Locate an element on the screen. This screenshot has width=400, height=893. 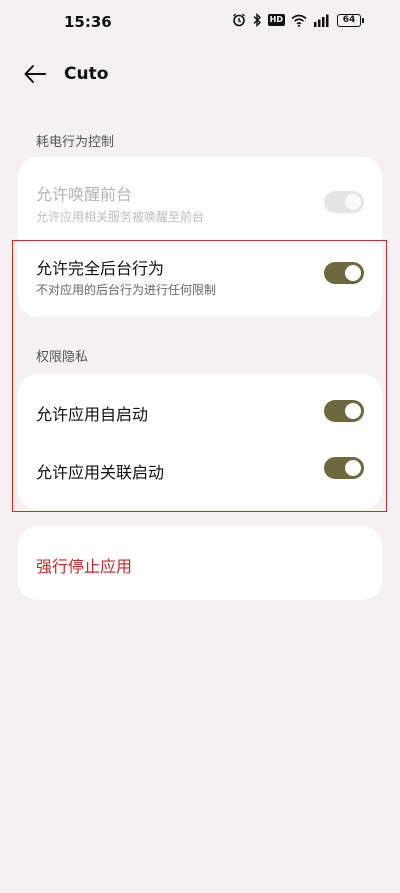
wifi-icon is located at coordinates (299, 20).